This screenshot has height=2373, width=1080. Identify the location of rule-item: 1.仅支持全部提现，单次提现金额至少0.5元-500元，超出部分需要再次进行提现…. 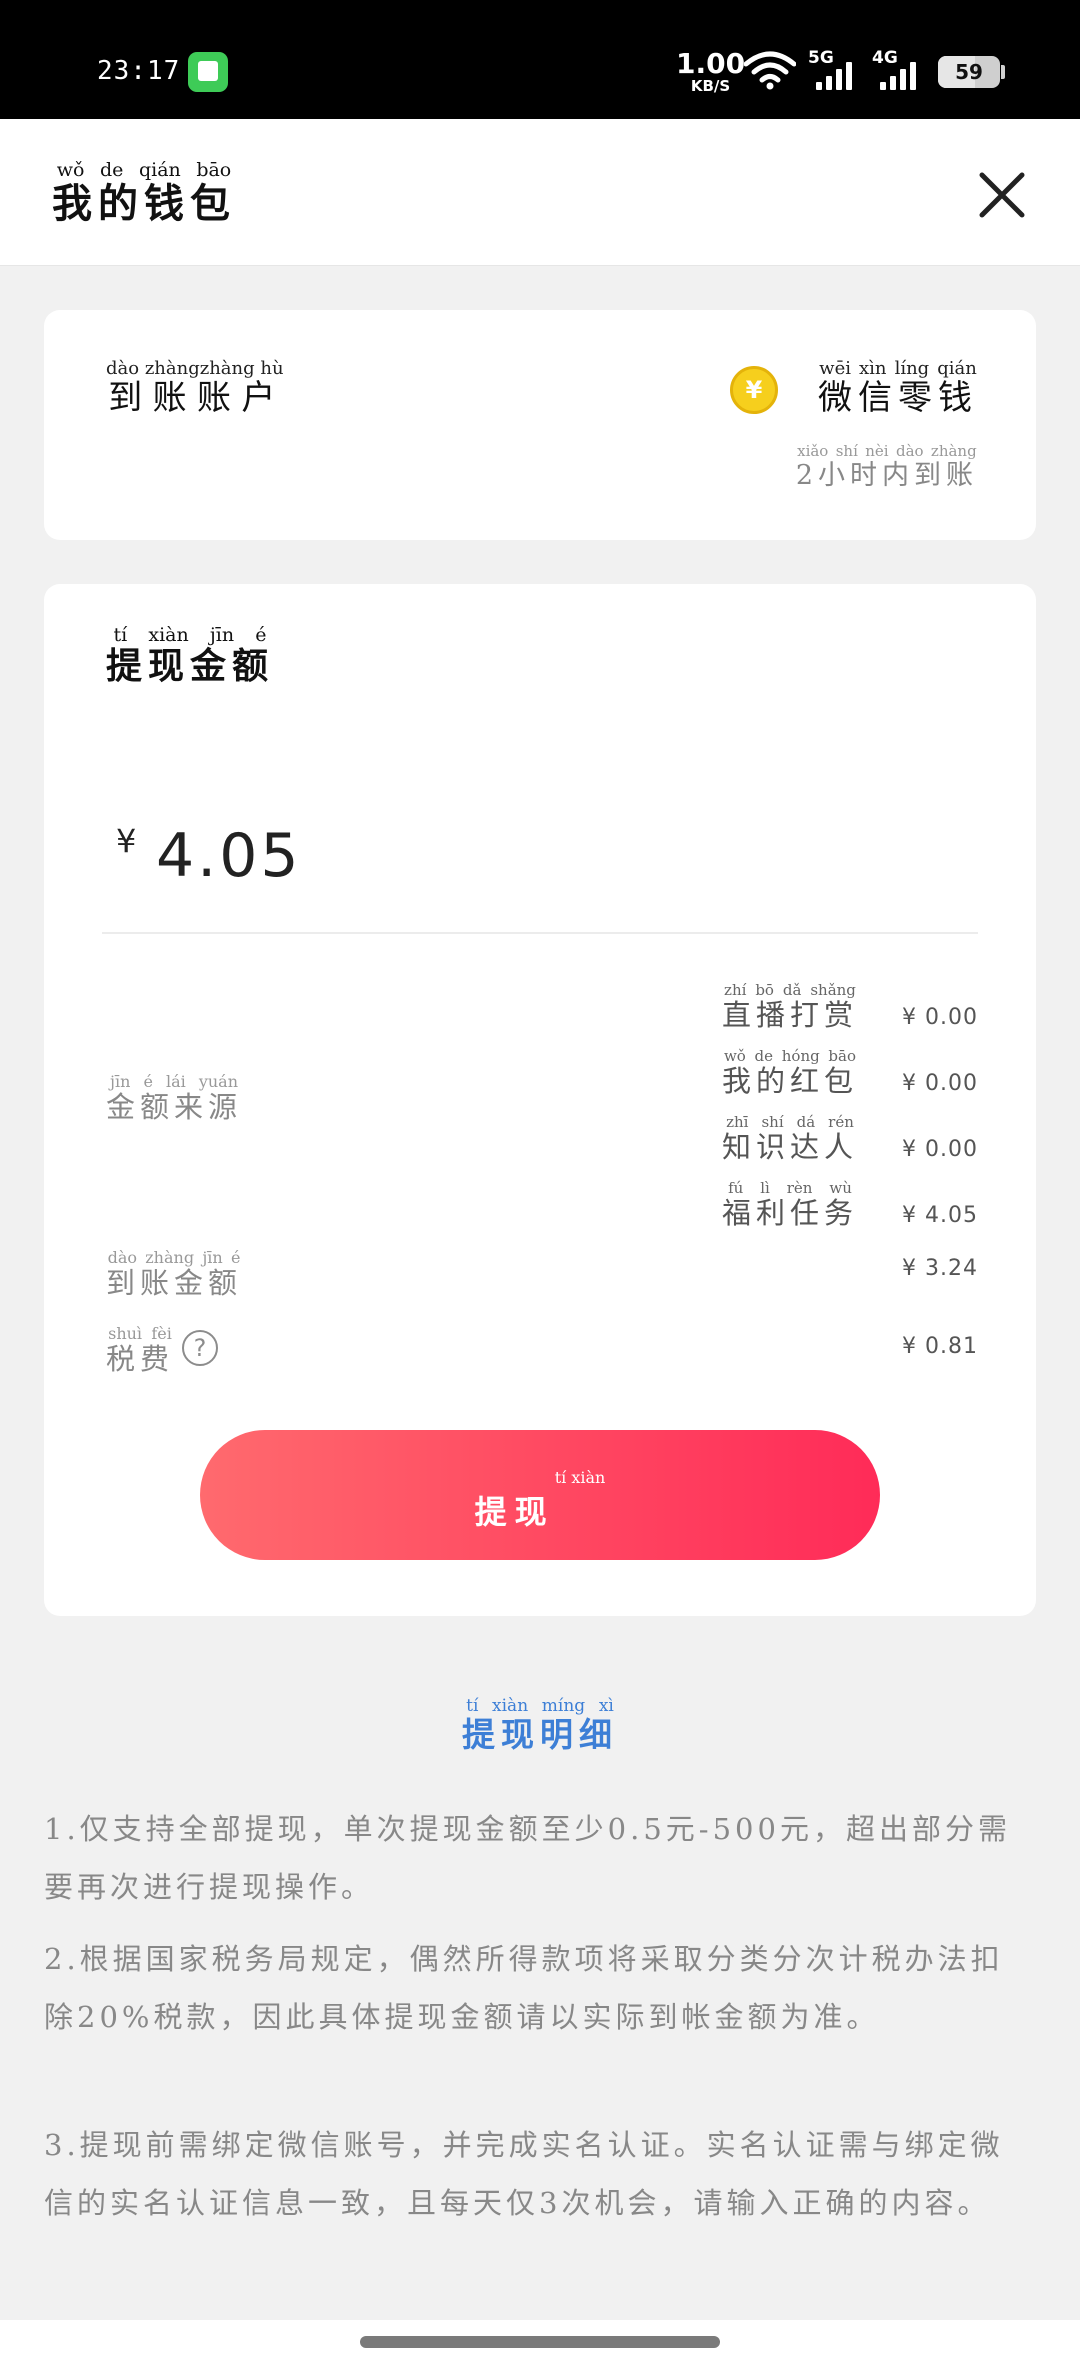
(527, 1858).